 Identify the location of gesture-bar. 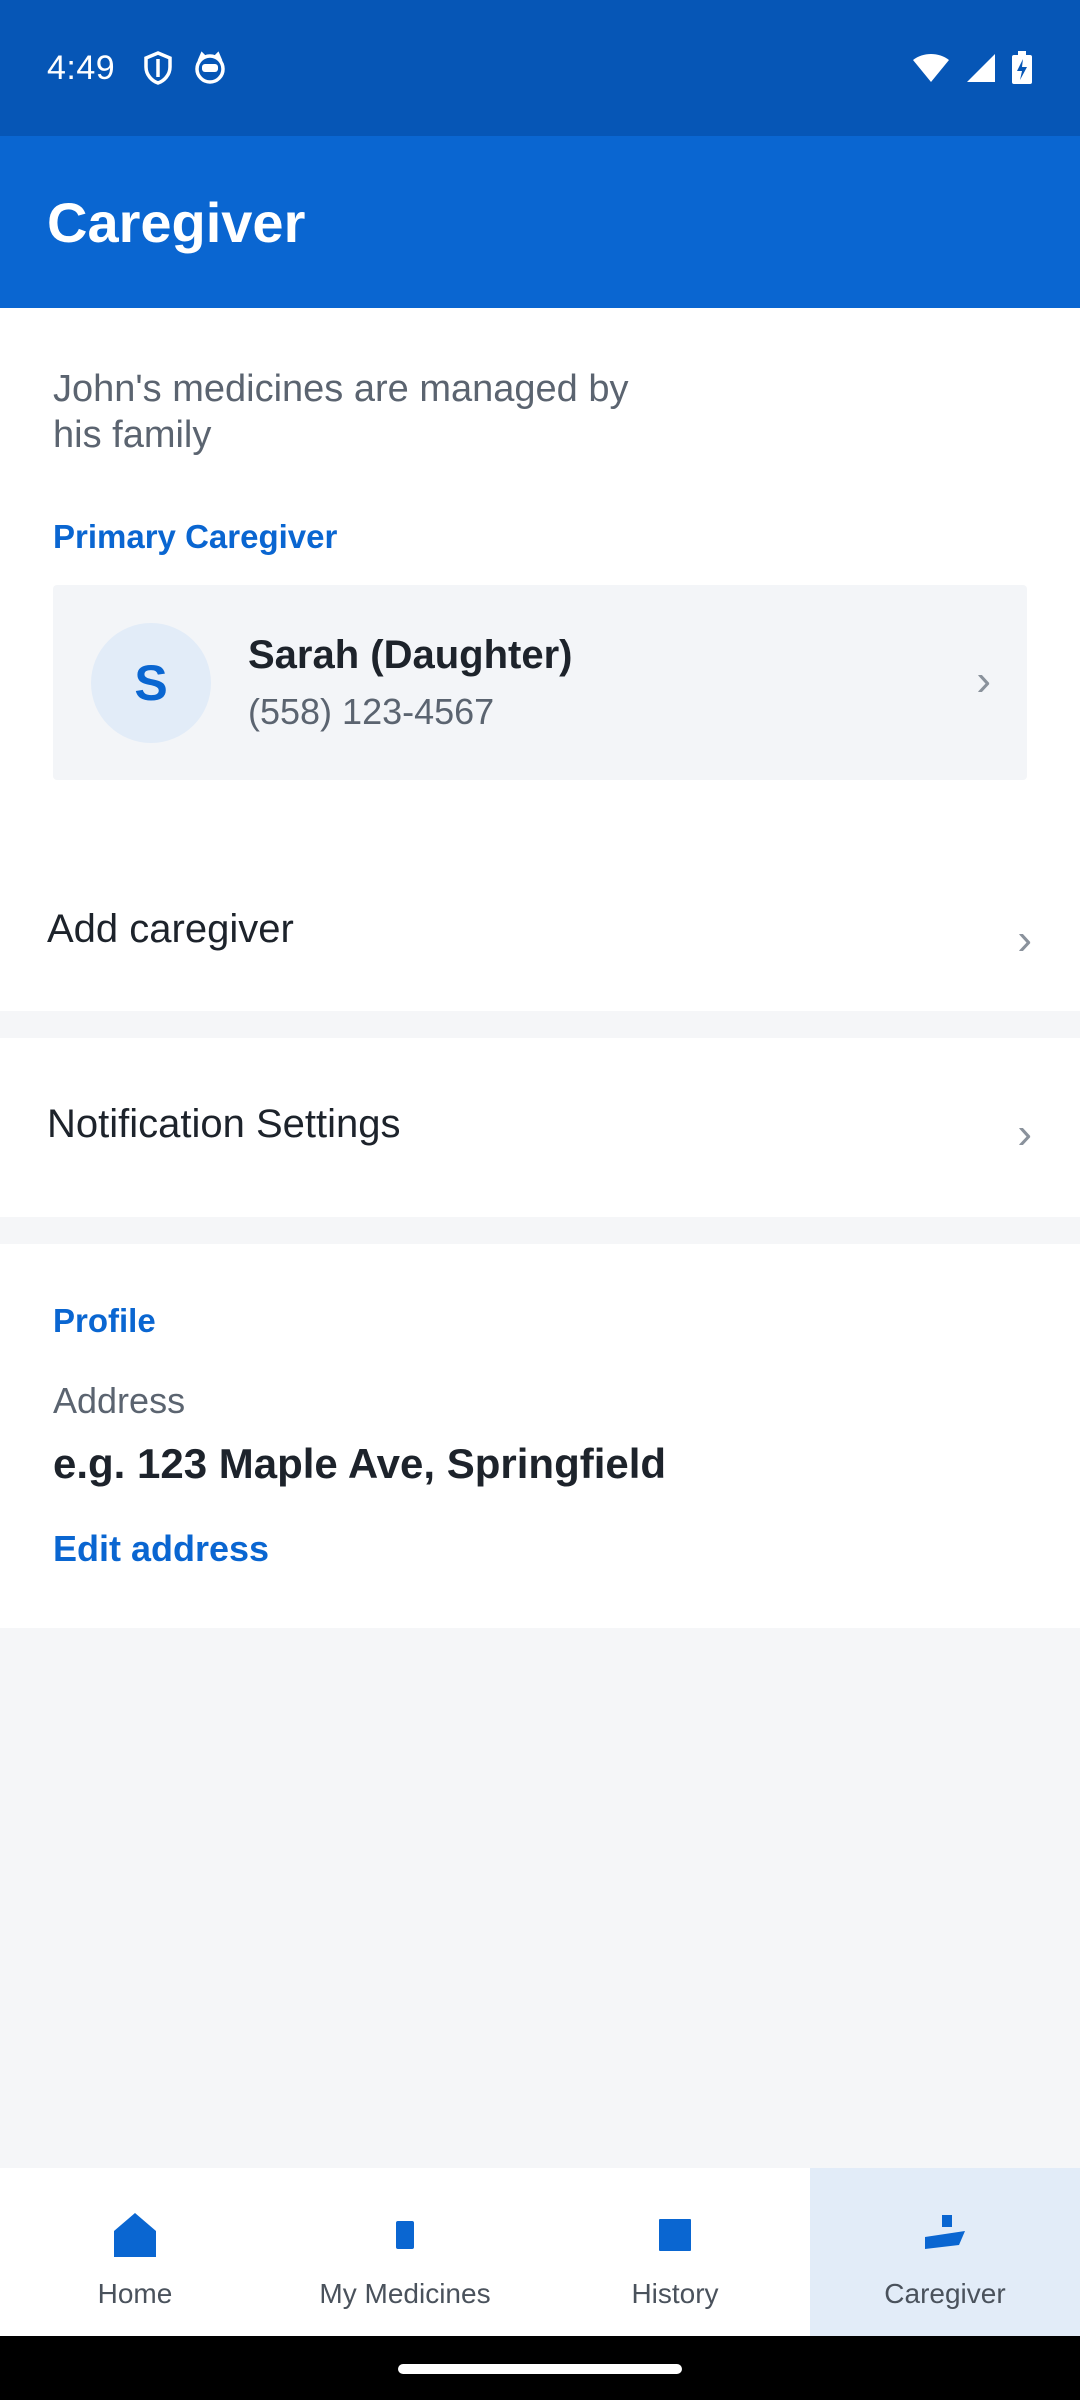
(540, 2368).